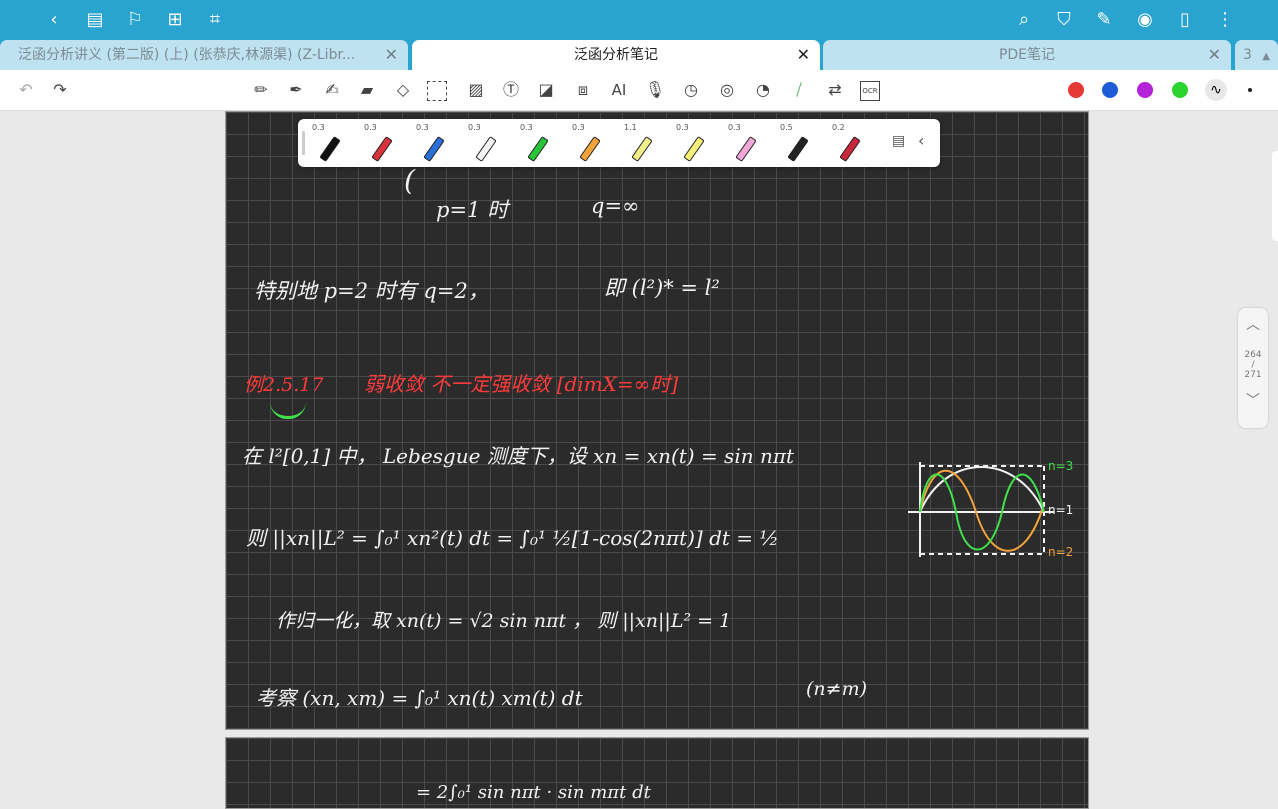  Describe the element at coordinates (371, 291) in the screenshot. I see `note-line-2a: 特别地 p=2 时有 q=2，` at that location.